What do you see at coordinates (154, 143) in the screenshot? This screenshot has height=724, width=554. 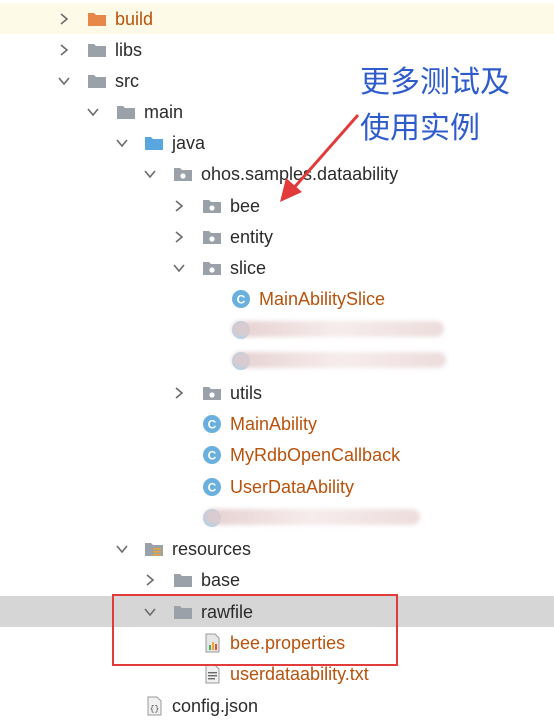 I see `folder-source-icon` at bounding box center [154, 143].